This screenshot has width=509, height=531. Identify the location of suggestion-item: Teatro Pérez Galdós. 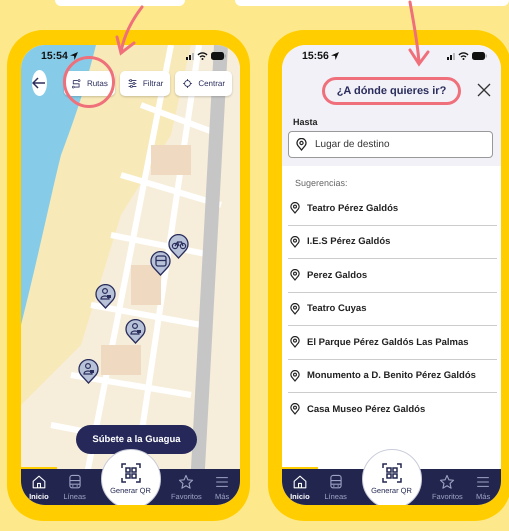
(352, 208).